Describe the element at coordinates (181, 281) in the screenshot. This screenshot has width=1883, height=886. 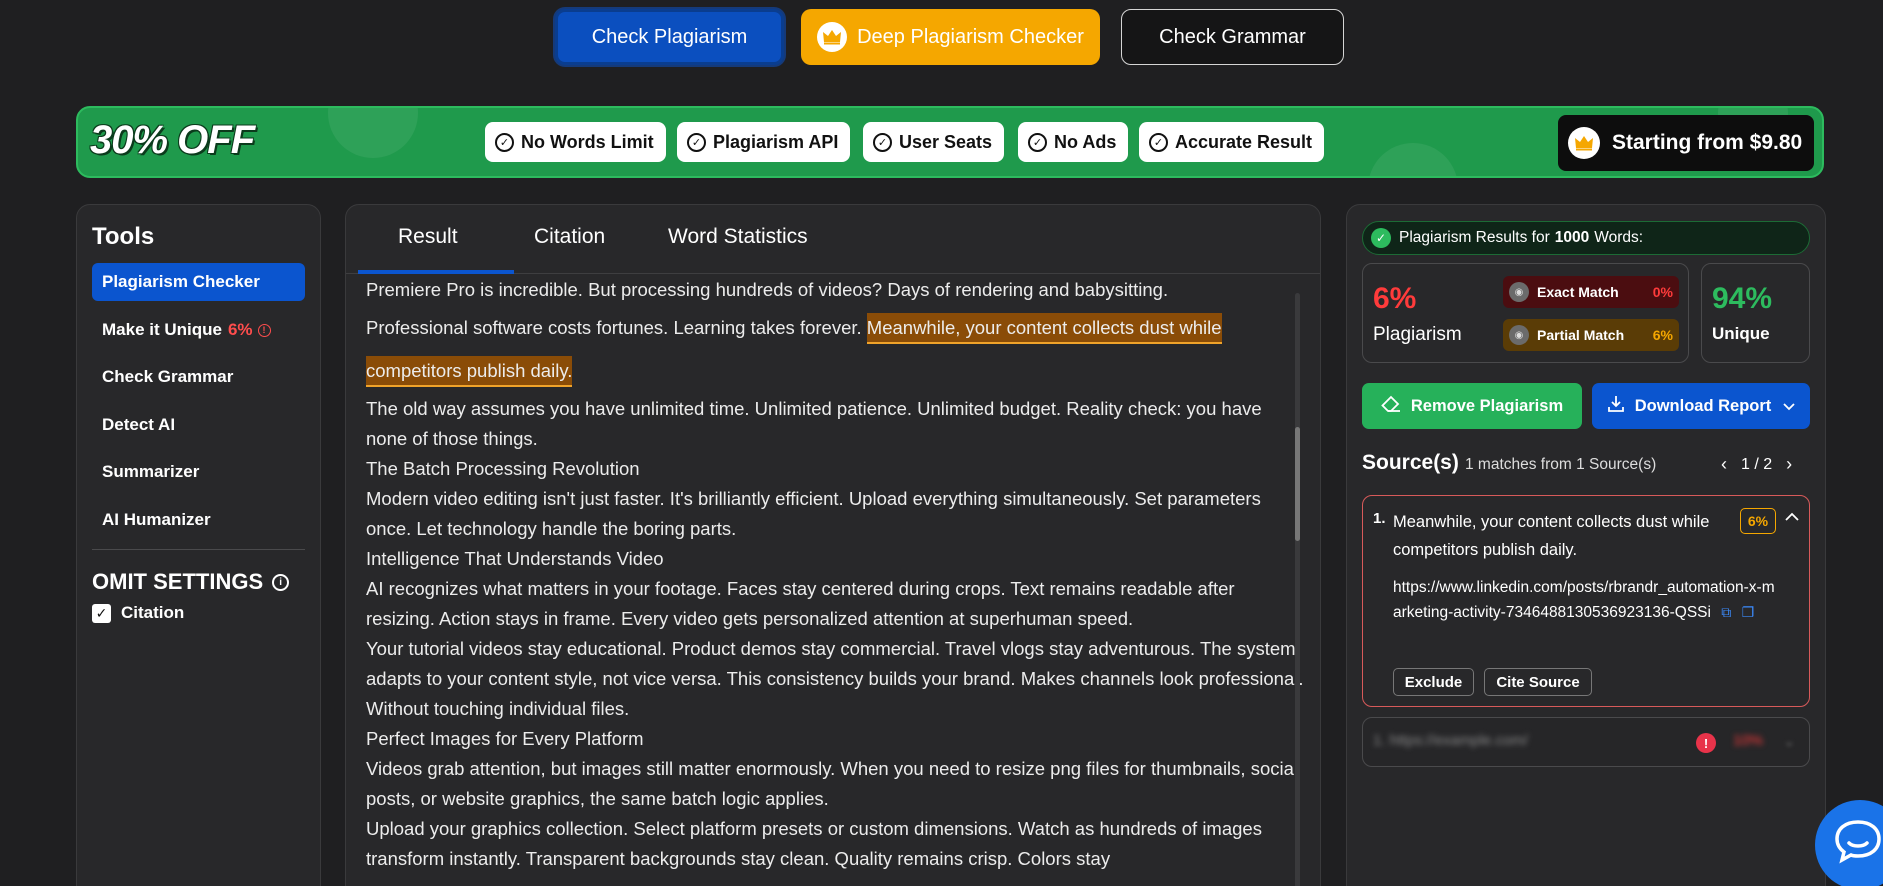
I see `tool-label: Plagiarism Checker` at that location.